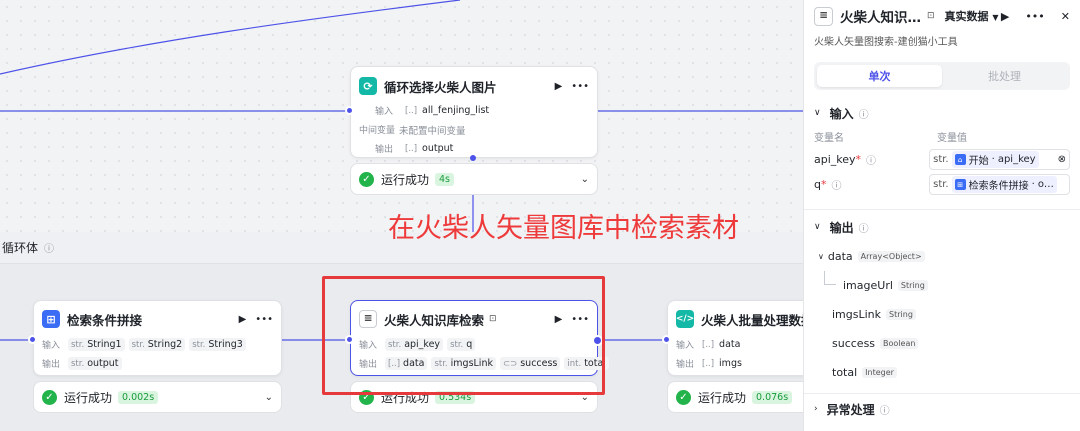 This screenshot has height=431, width=1080. What do you see at coordinates (165, 344) in the screenshot?
I see `input-chip-label: String2` at bounding box center [165, 344].